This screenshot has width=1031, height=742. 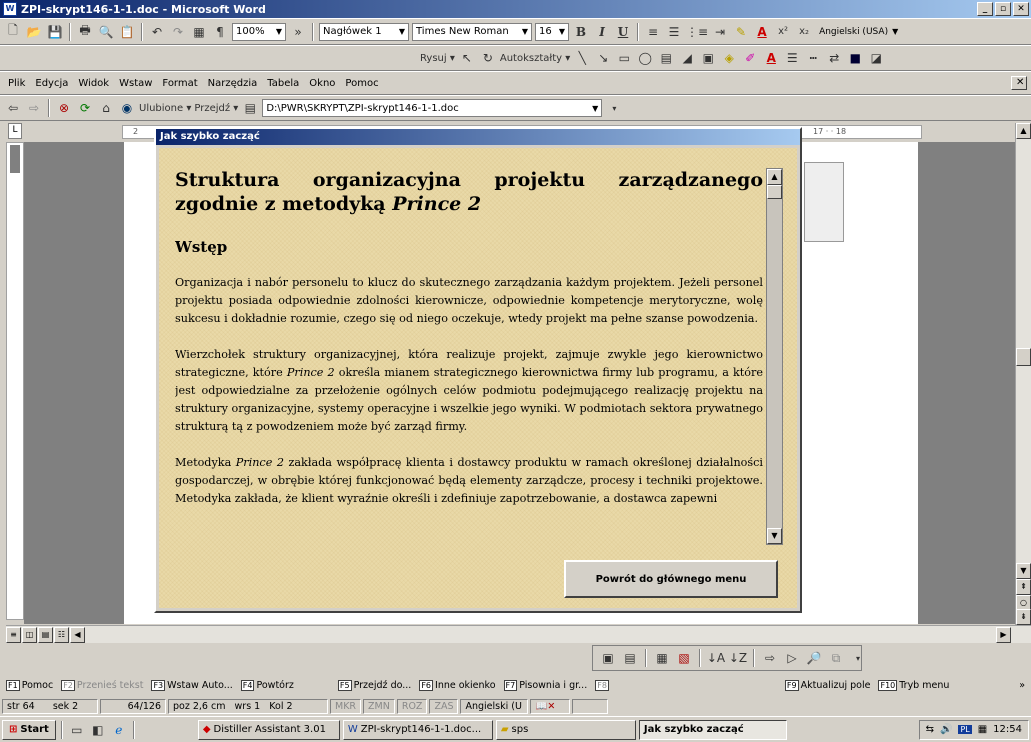 What do you see at coordinates (85, 108) in the screenshot?
I see `refresh-icon: ⟳` at bounding box center [85, 108].